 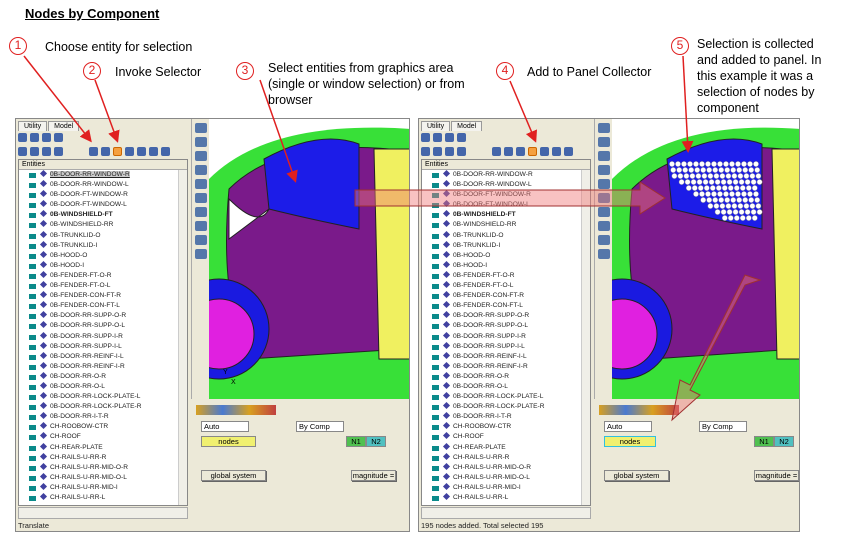 What do you see at coordinates (356, 441) in the screenshot?
I see `n1-button: N1` at bounding box center [356, 441].